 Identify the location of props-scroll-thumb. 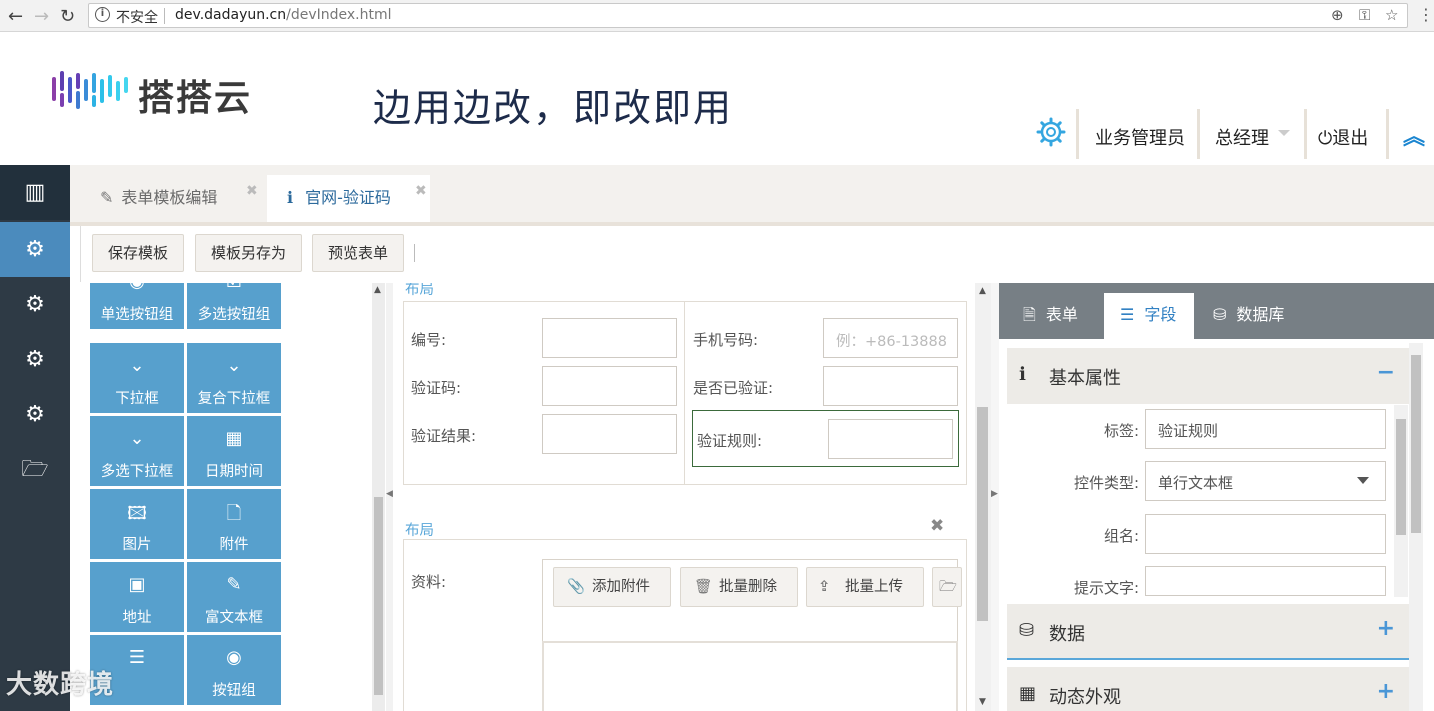
(1401, 477).